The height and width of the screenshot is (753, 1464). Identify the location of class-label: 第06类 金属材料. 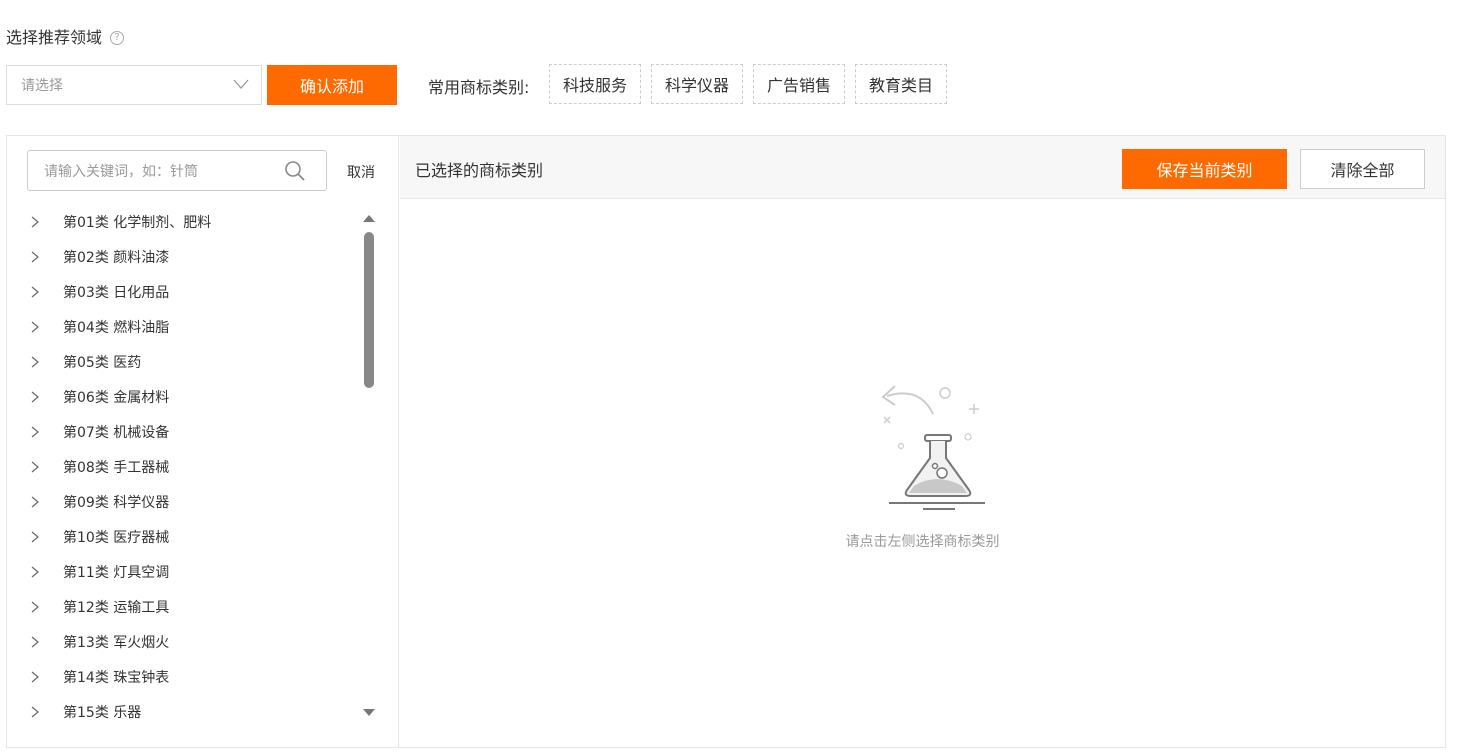
(116, 397).